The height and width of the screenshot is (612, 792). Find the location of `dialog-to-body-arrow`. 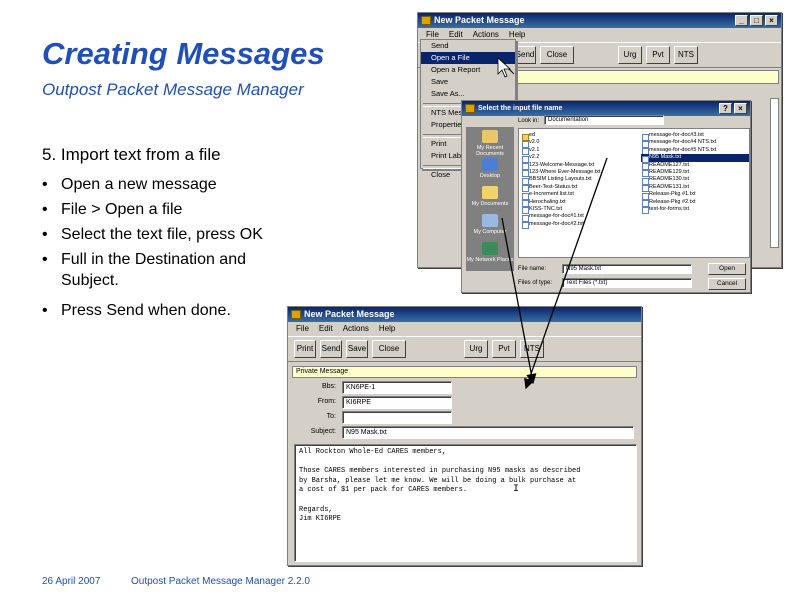

dialog-to-body-arrow is located at coordinates (519, 301).